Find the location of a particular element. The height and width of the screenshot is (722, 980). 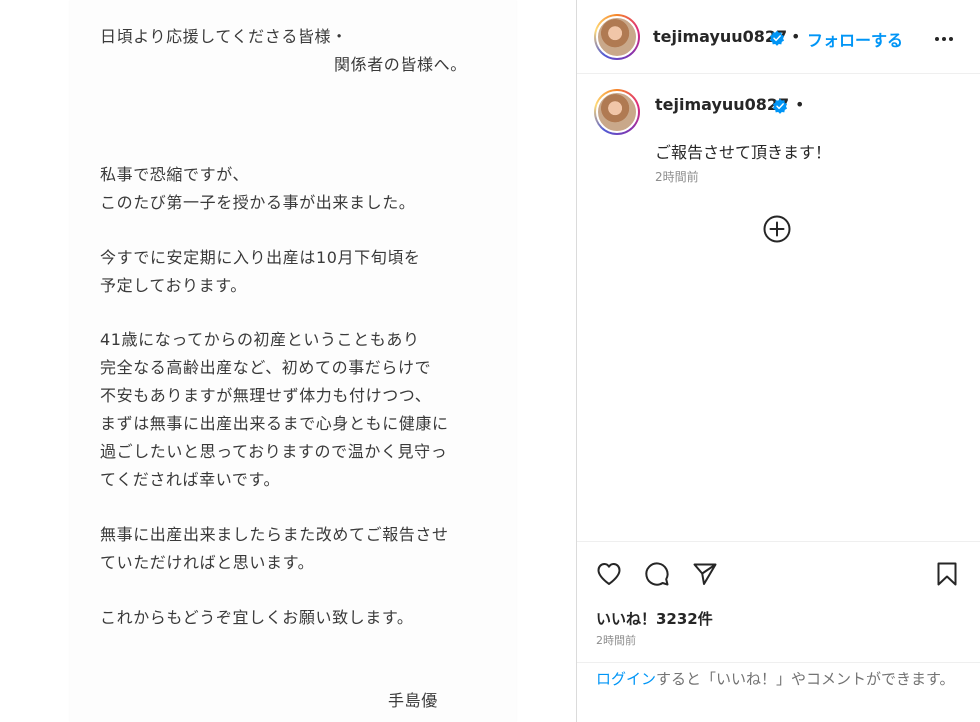

comment-icon is located at coordinates (657, 574).